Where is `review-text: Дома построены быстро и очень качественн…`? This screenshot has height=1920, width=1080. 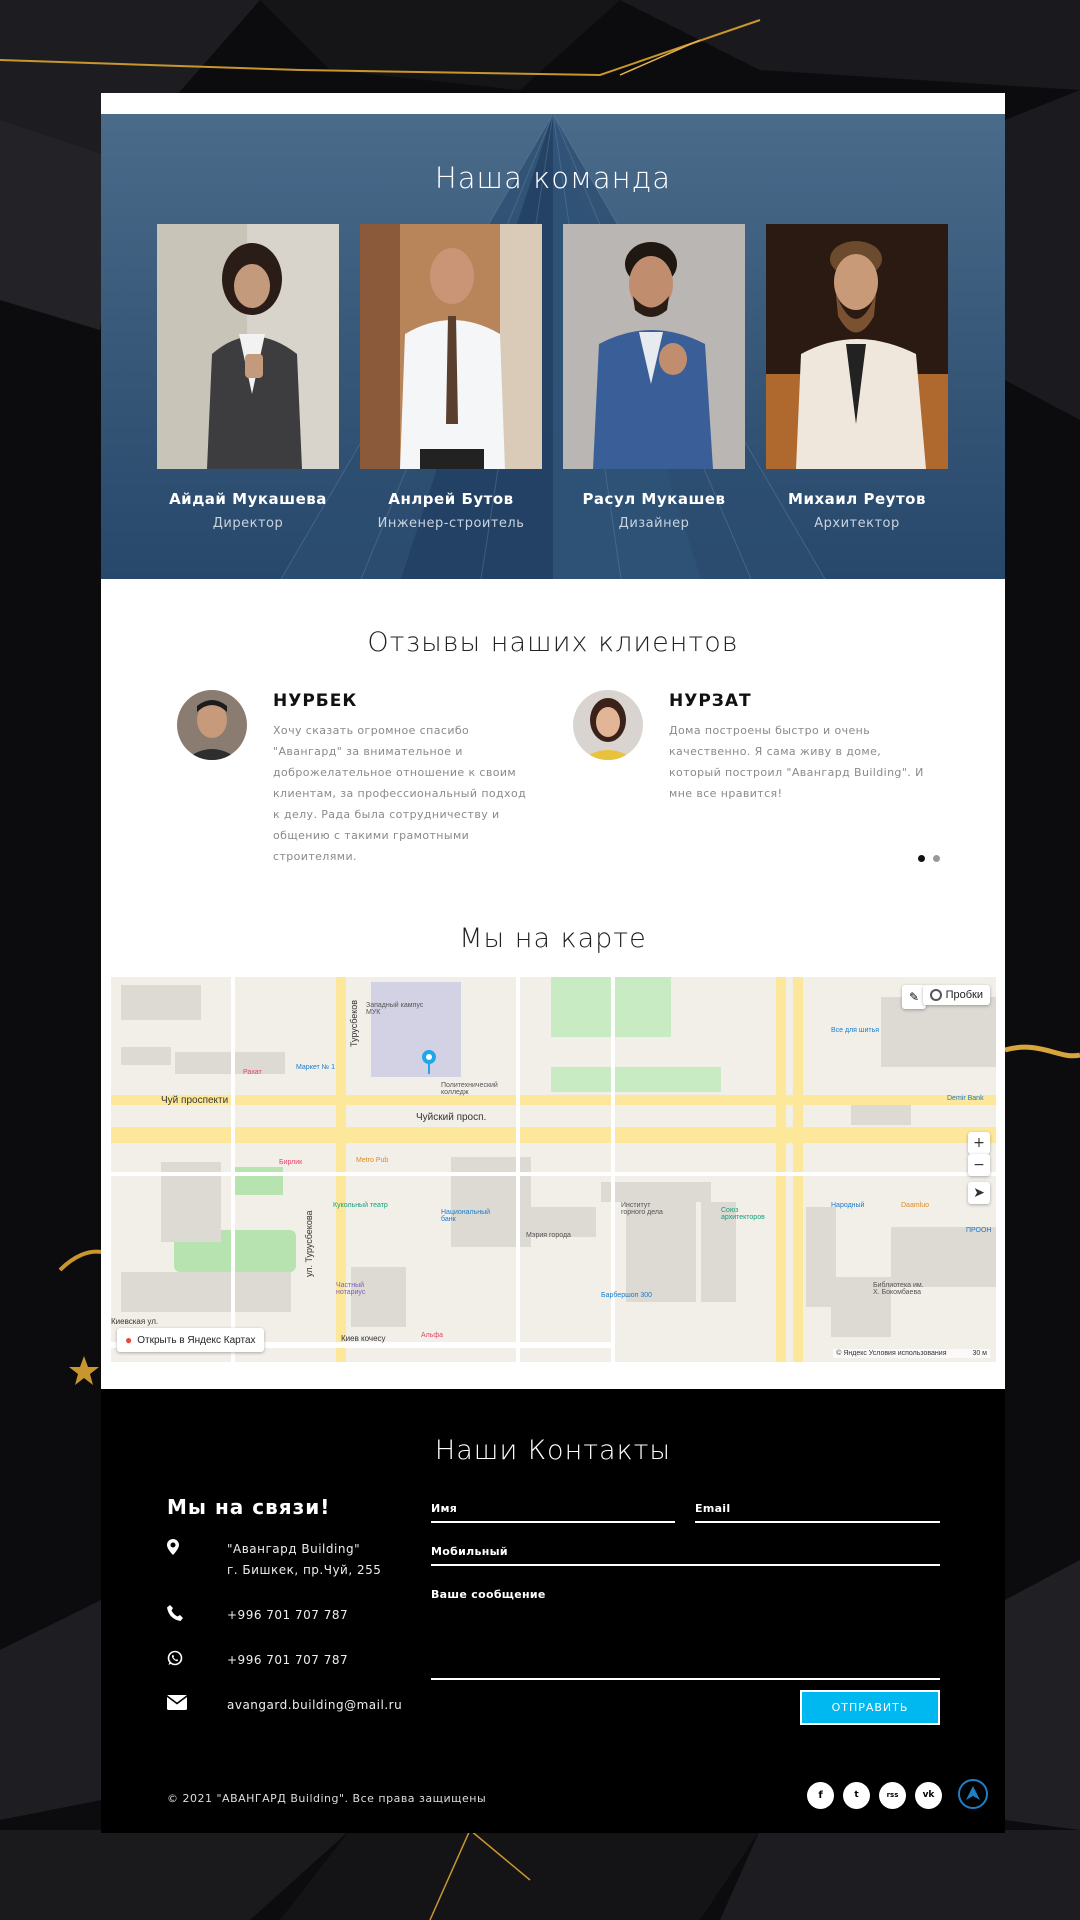
review-text: Дома построены быстро и очень качественн… is located at coordinates (796, 762).